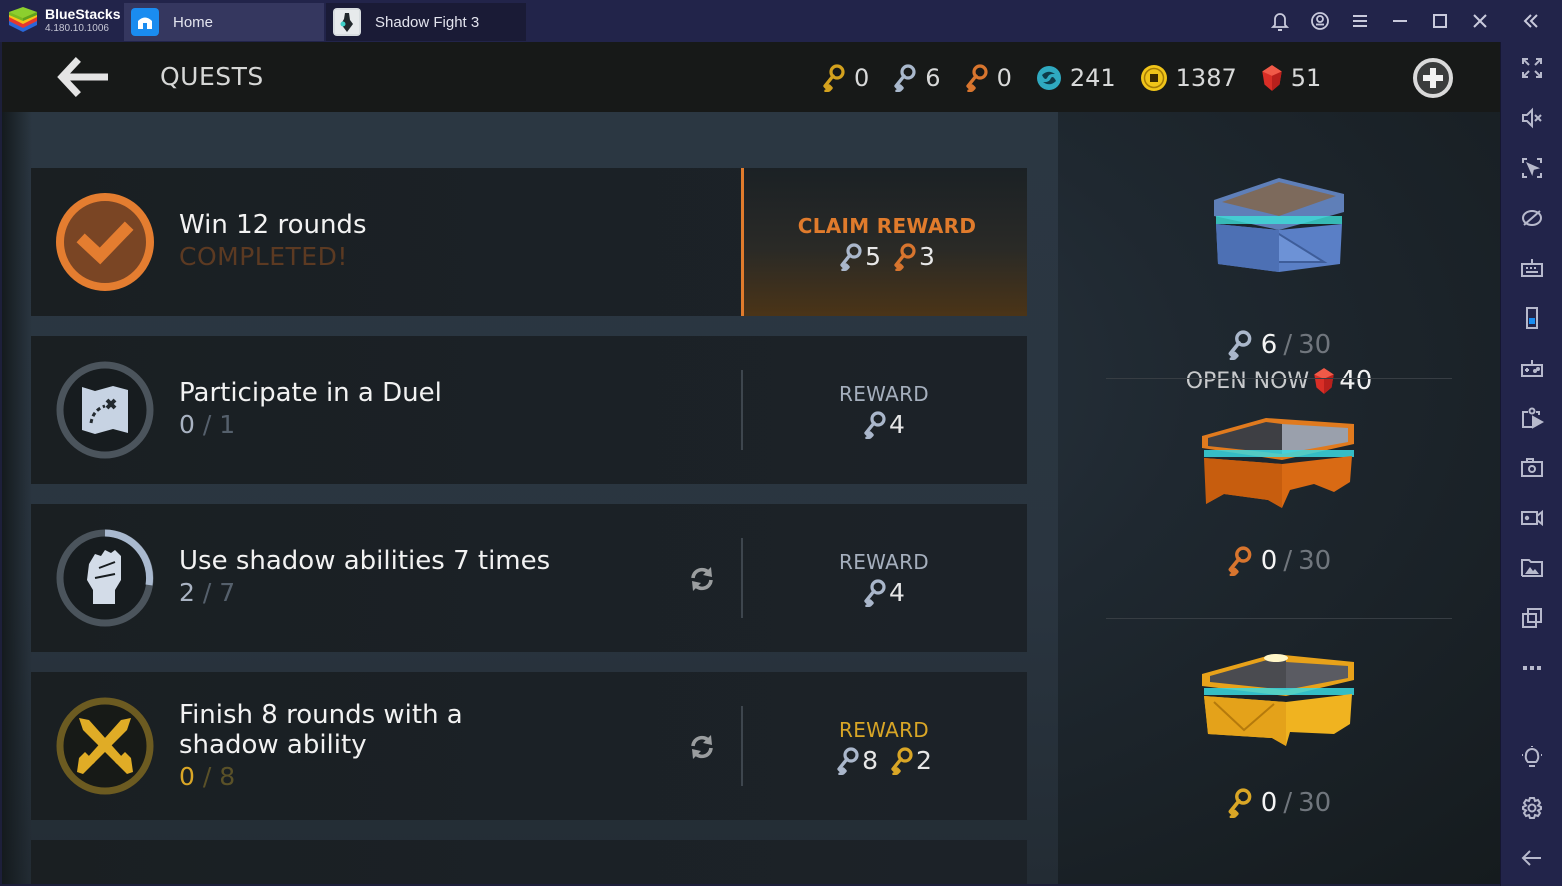 The image size is (1562, 886). Describe the element at coordinates (187, 776) in the screenshot. I see `progress-current: 0` at that location.